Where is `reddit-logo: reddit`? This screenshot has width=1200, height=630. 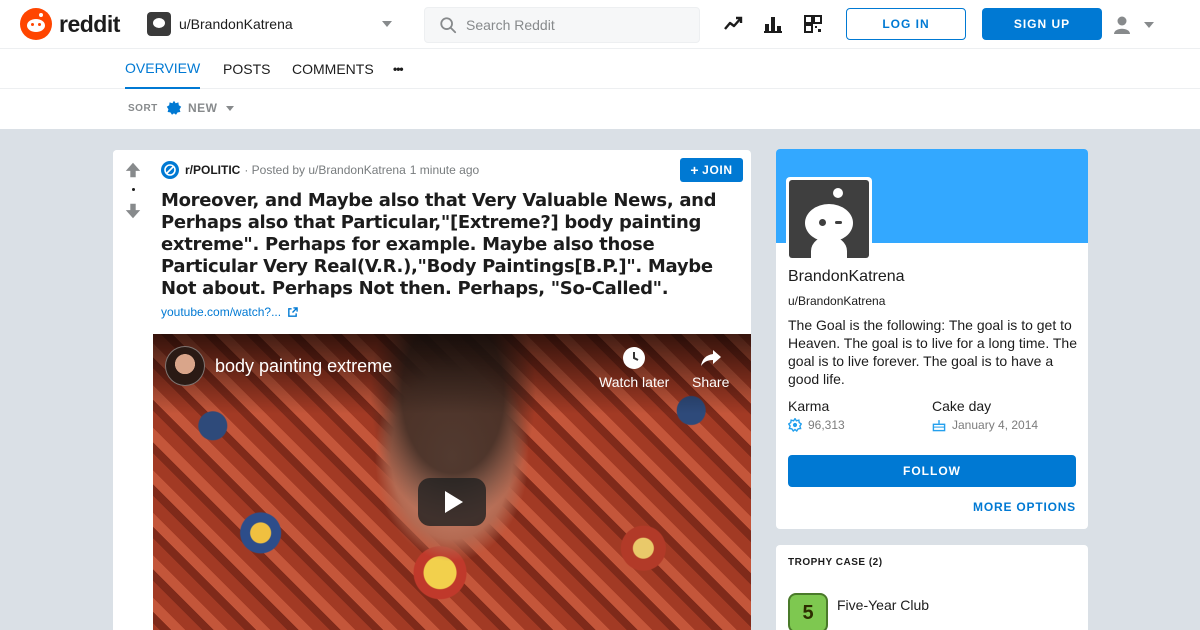
reddit-logo: reddit is located at coordinates (70, 24).